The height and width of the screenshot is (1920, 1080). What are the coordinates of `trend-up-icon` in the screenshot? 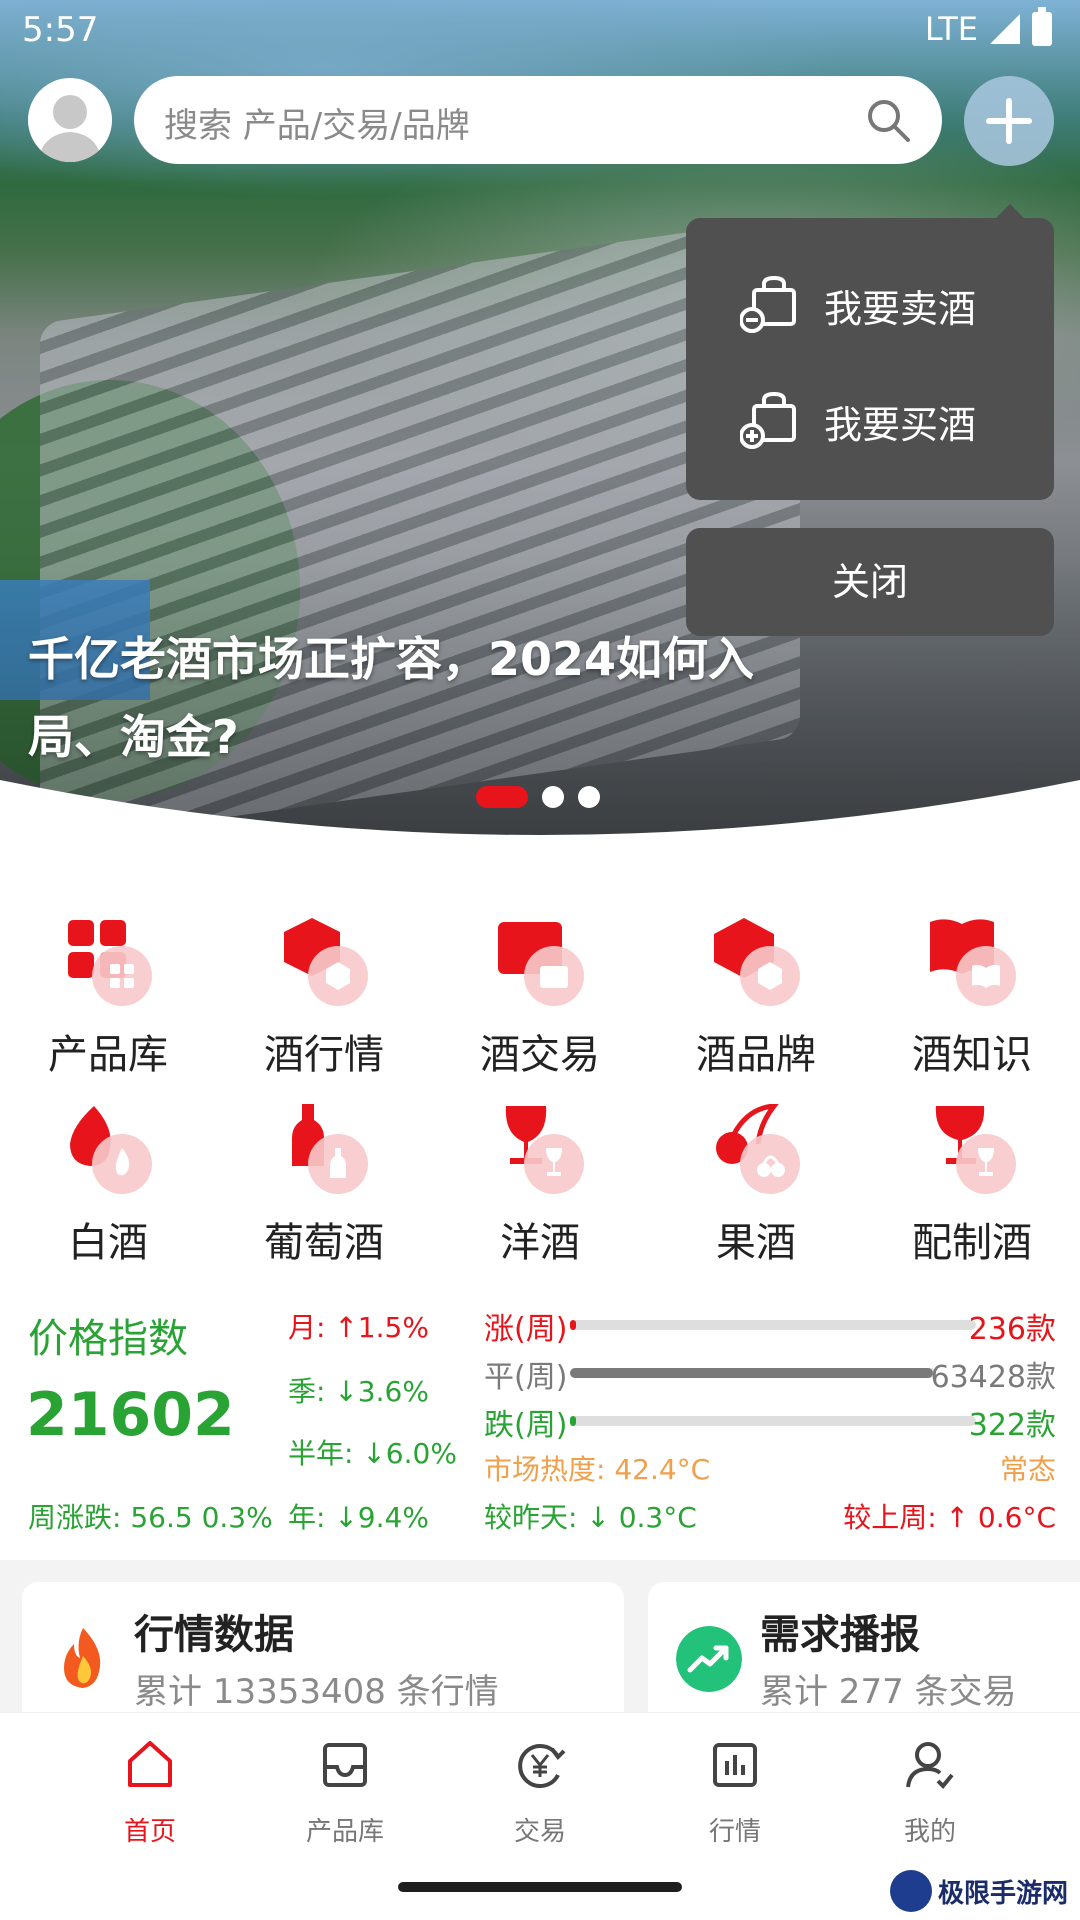 It's located at (709, 1659).